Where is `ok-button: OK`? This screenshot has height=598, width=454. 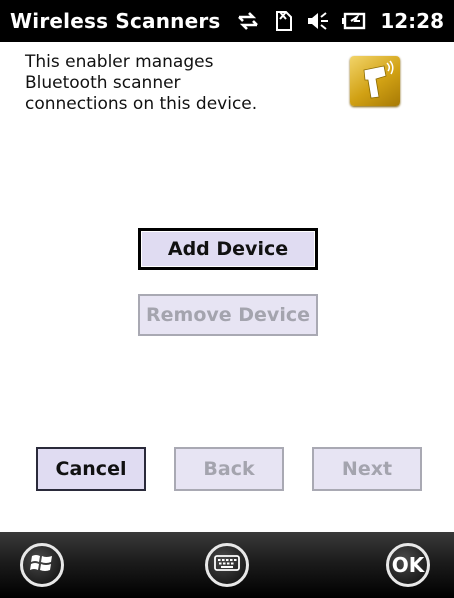 ok-button: OK is located at coordinates (408, 565).